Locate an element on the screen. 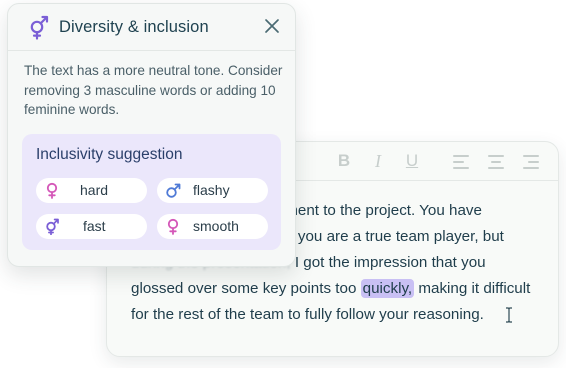  panel-header: Diversity & inclusion is located at coordinates (151, 27).